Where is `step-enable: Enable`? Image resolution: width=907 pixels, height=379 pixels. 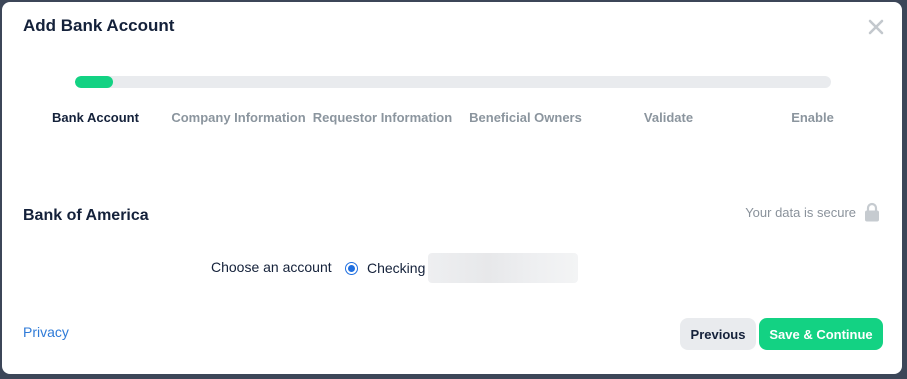 step-enable: Enable is located at coordinates (812, 117).